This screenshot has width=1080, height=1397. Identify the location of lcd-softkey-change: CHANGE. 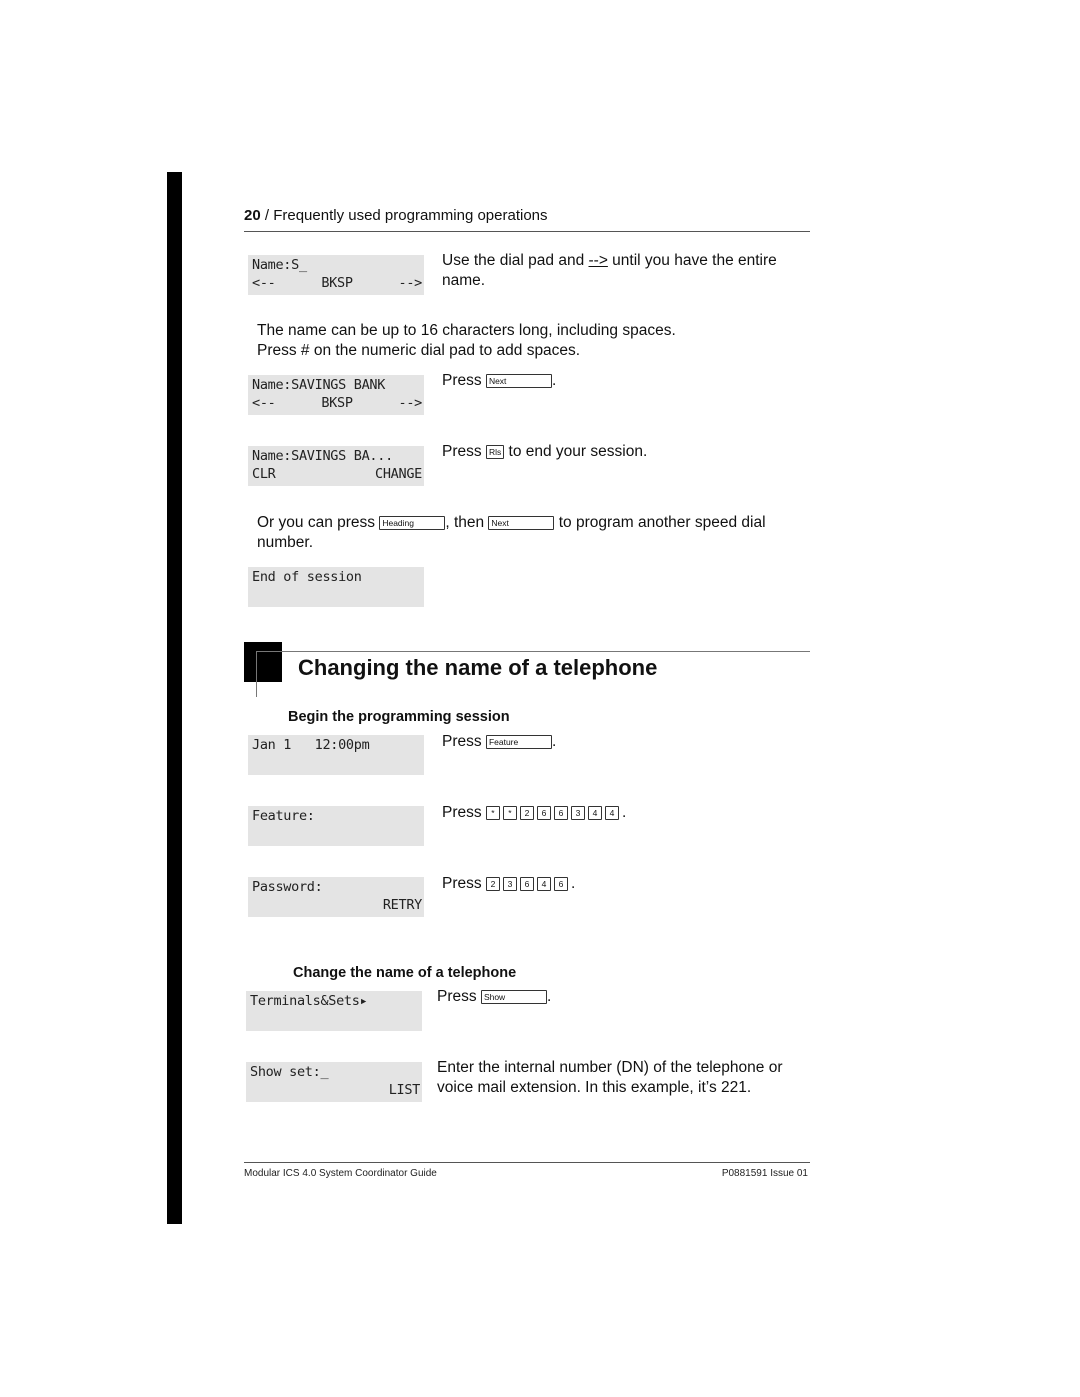
(398, 474).